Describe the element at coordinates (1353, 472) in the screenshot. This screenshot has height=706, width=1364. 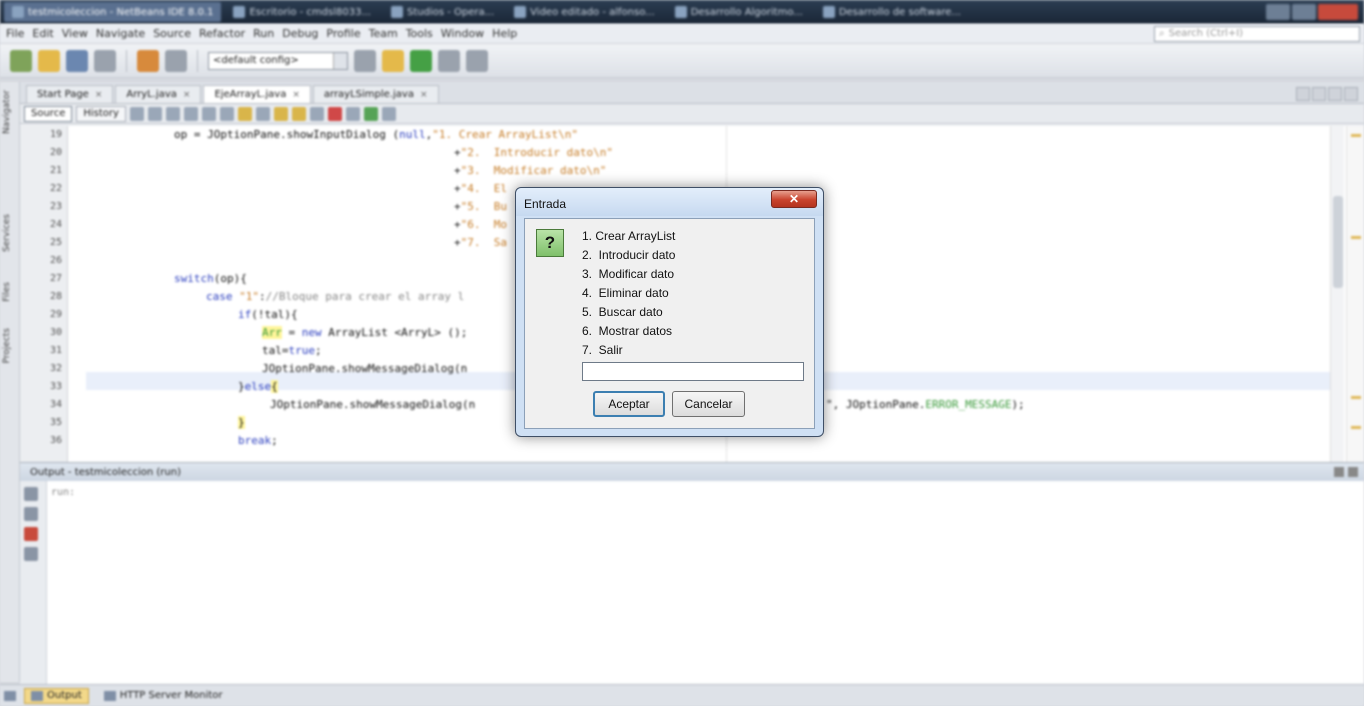
I see `close-icon` at that location.